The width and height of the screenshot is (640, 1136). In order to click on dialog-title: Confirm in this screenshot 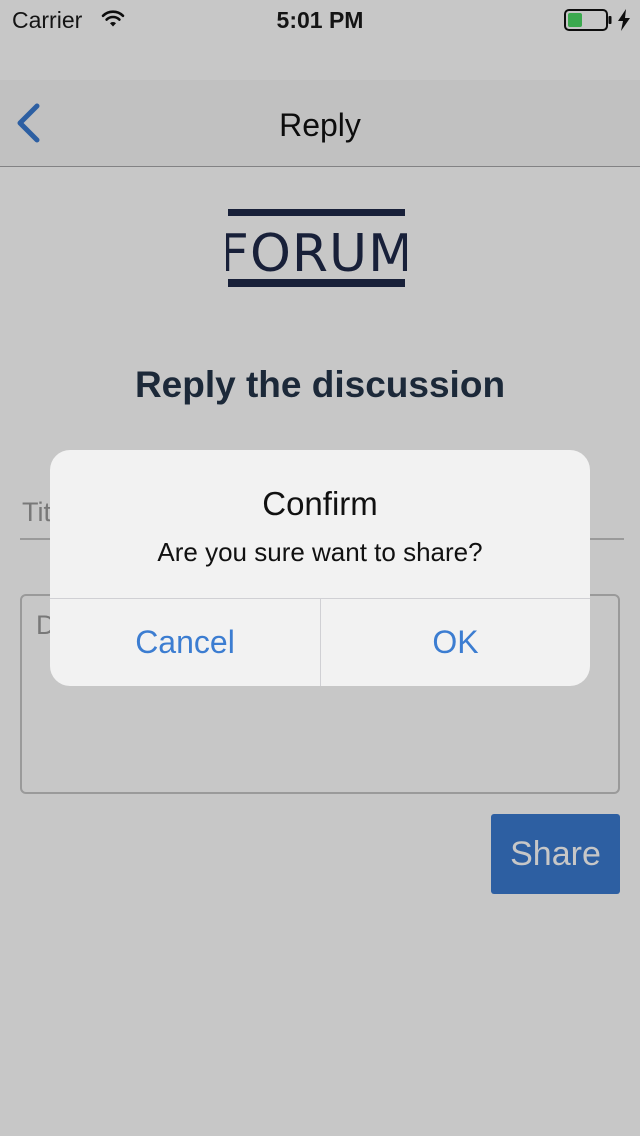, I will do `click(320, 503)`.